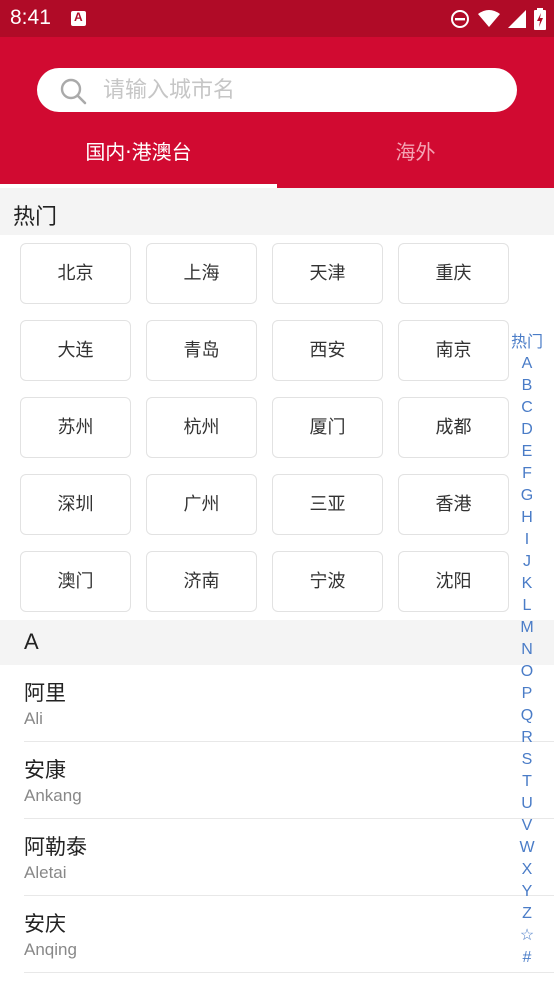 Image resolution: width=554 pixels, height=984 pixels. What do you see at coordinates (45, 693) in the screenshot?
I see `city-name: 阿里` at bounding box center [45, 693].